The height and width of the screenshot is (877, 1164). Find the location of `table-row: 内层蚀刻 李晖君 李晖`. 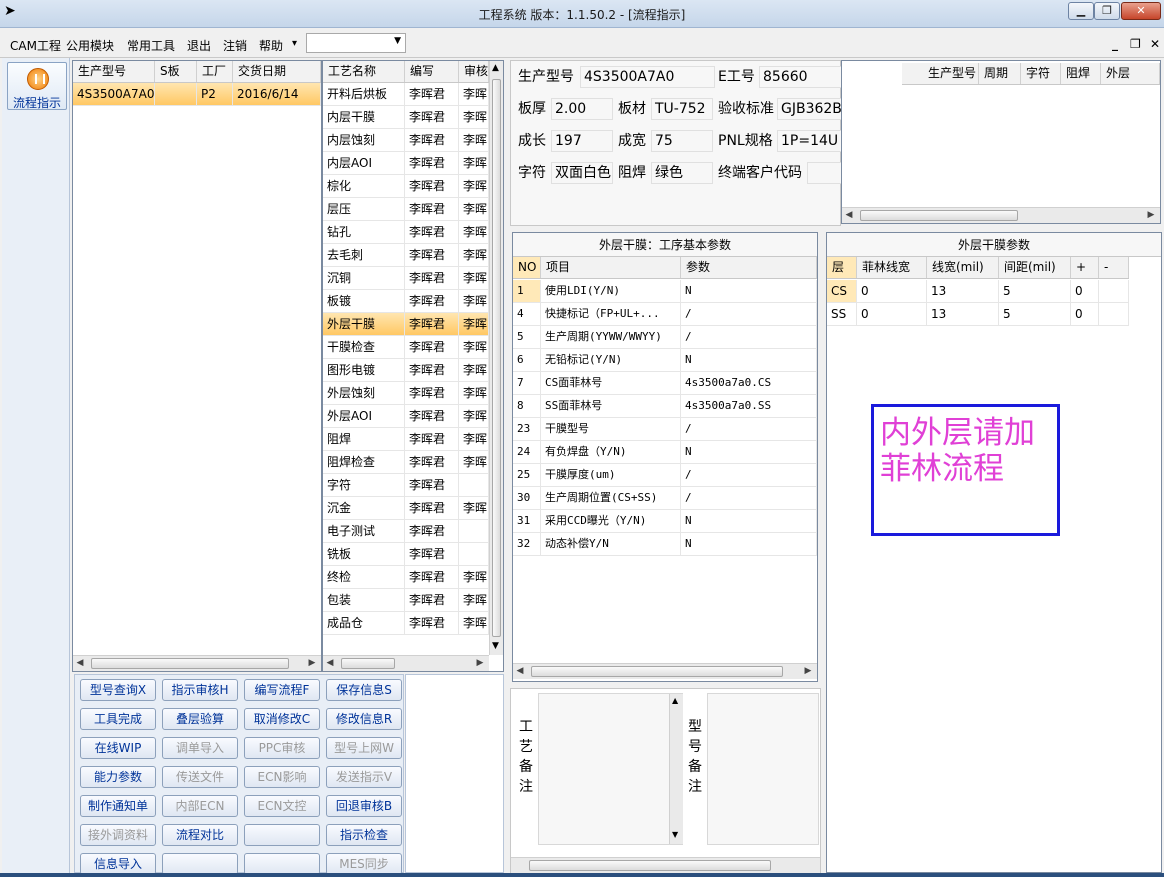

table-row: 内层蚀刻 李晖君 李晖 is located at coordinates (406, 140).